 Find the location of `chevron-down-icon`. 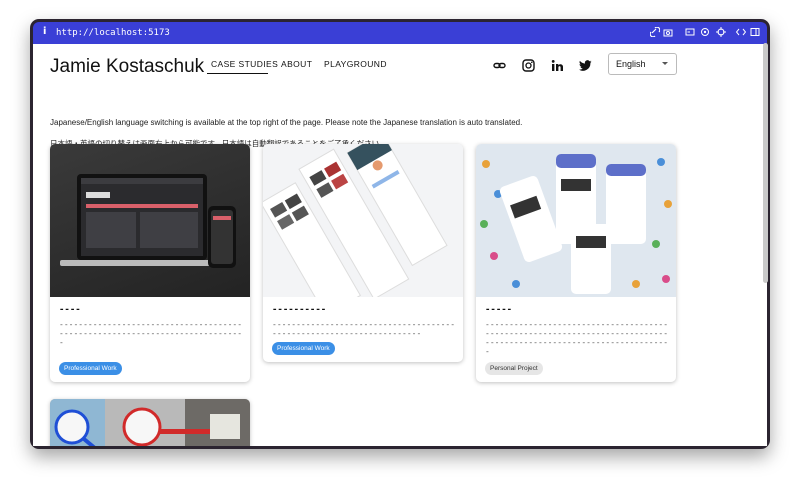

chevron-down-icon is located at coordinates (665, 63).